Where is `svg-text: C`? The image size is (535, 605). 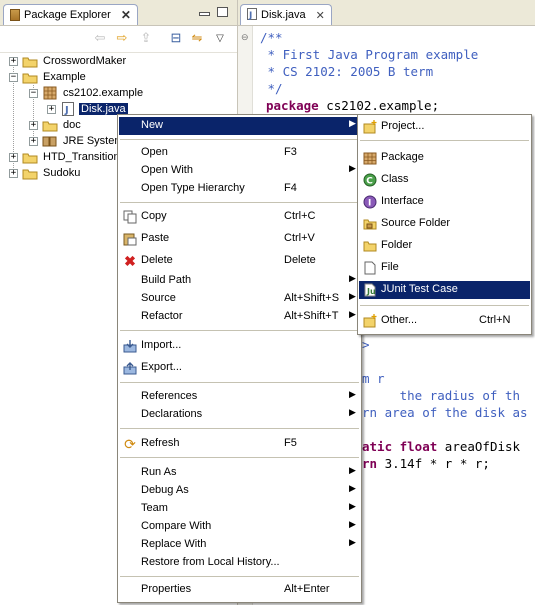
svg-text: C is located at coordinates (369, 182).